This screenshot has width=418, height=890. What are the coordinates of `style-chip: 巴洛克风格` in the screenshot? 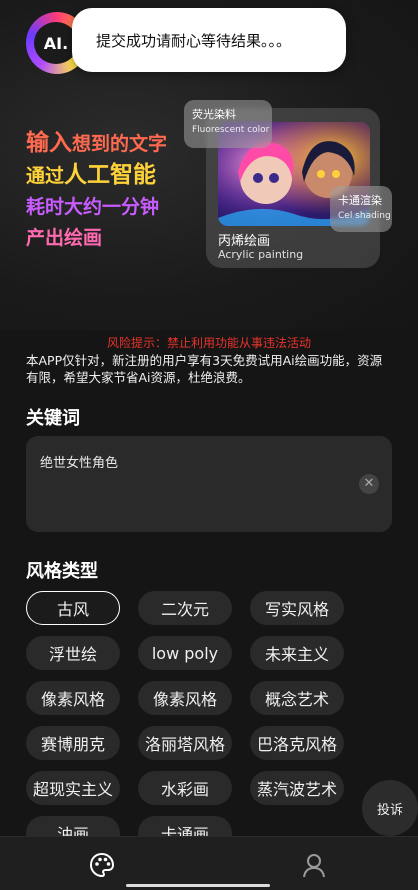 It's located at (297, 743).